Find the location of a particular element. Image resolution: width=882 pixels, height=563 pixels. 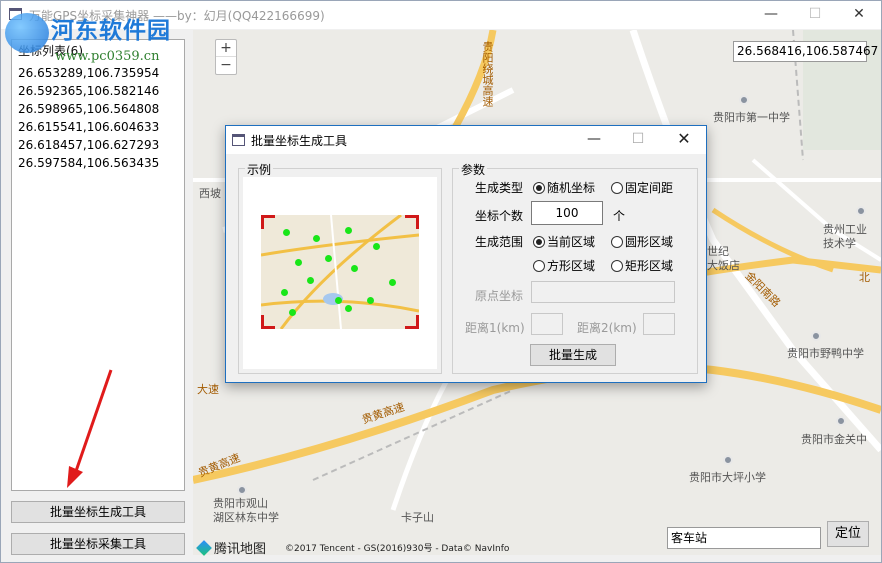

range-circle-label: 圆形区域 is located at coordinates (649, 242).